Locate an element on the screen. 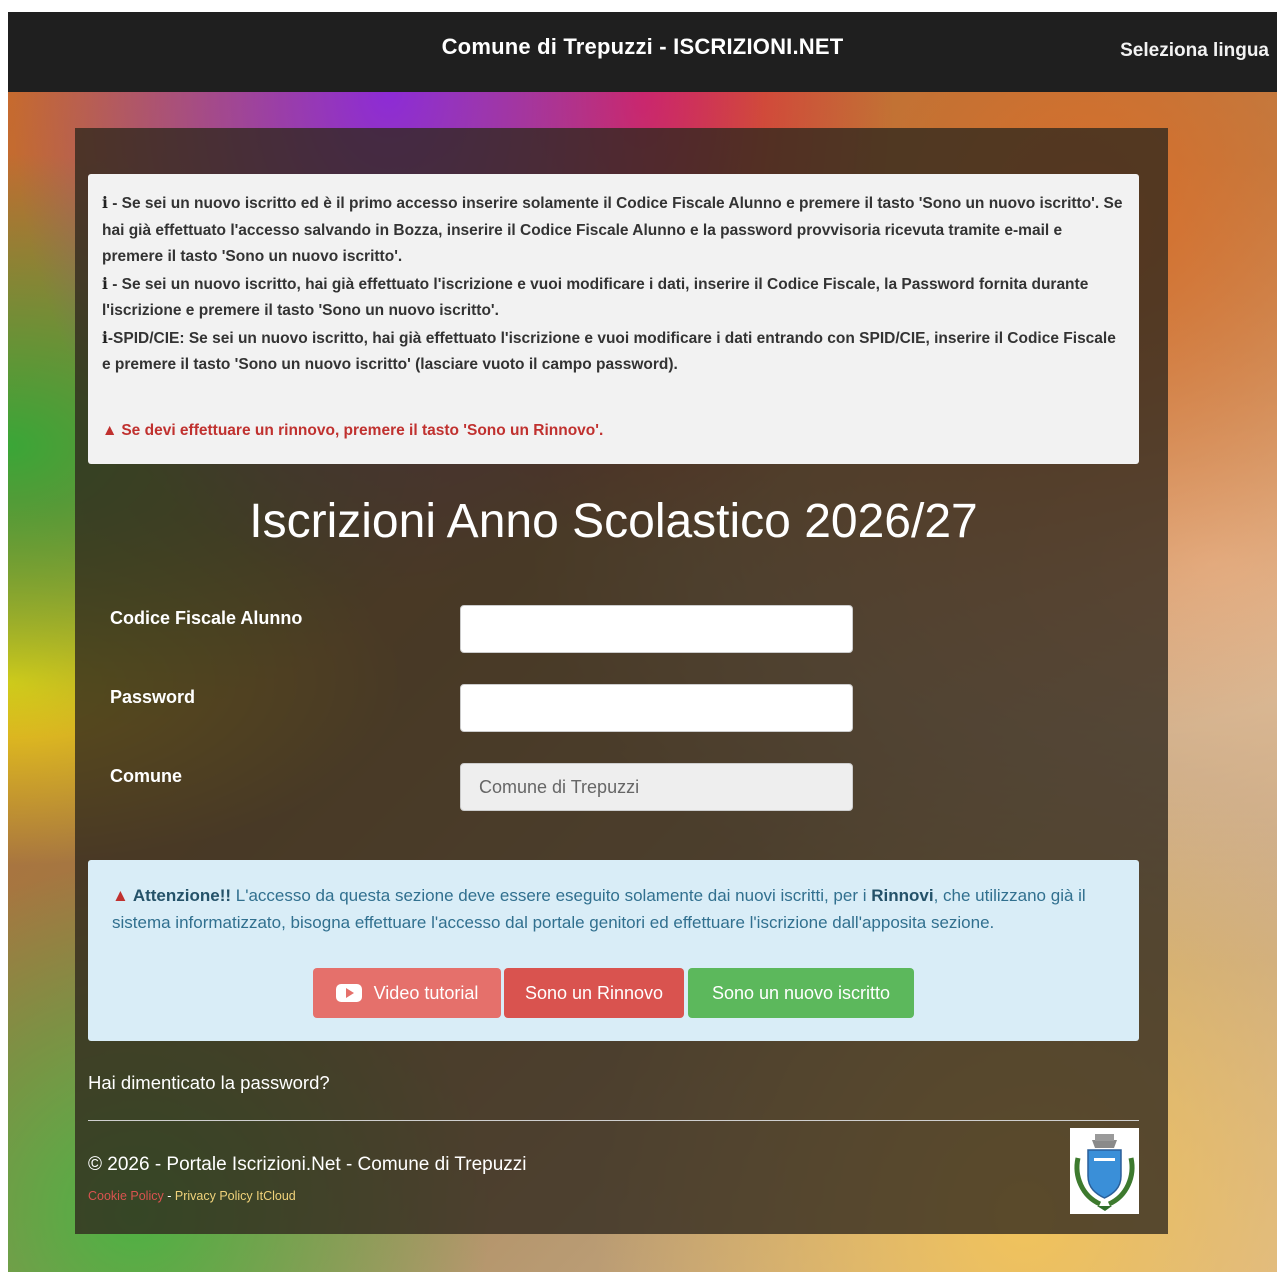 The image size is (1277, 1272). codice-fiscale-input is located at coordinates (656, 629).